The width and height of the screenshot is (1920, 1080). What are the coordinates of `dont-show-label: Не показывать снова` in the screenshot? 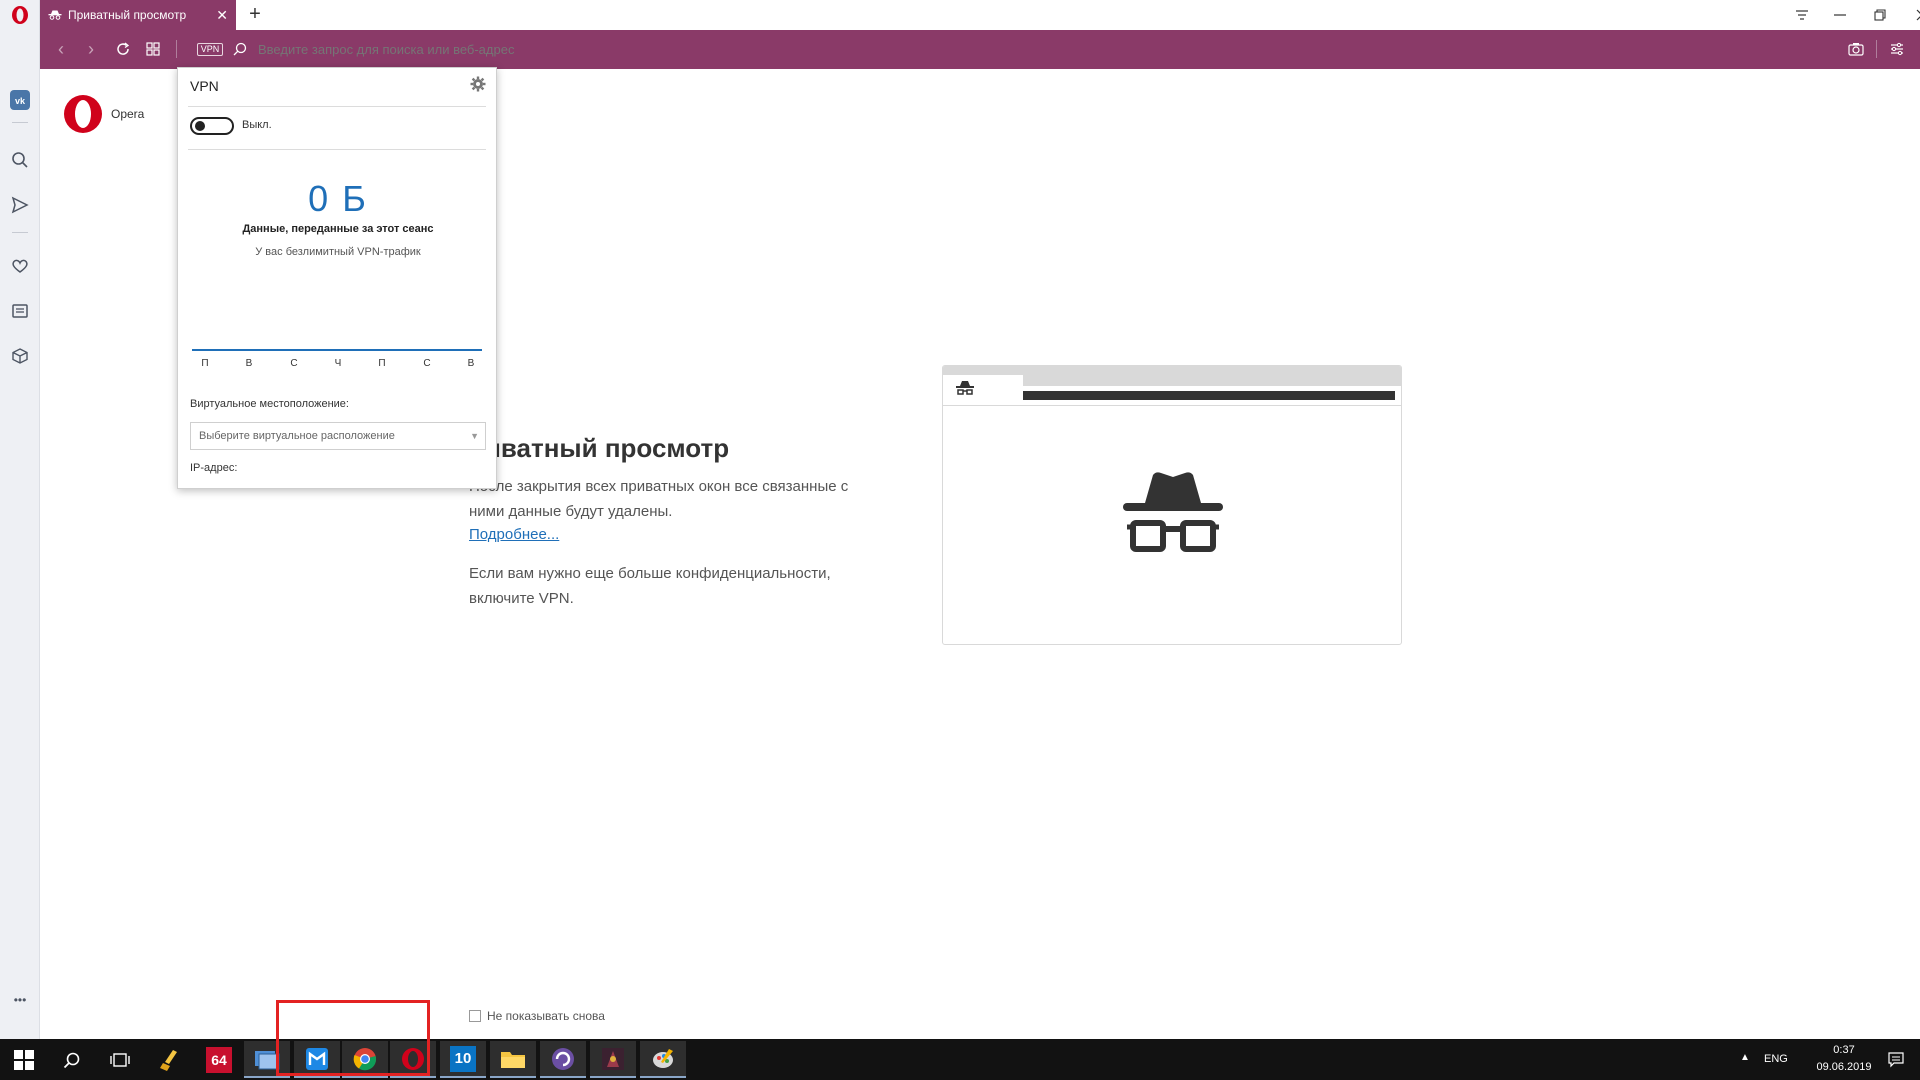 It's located at (546, 1016).